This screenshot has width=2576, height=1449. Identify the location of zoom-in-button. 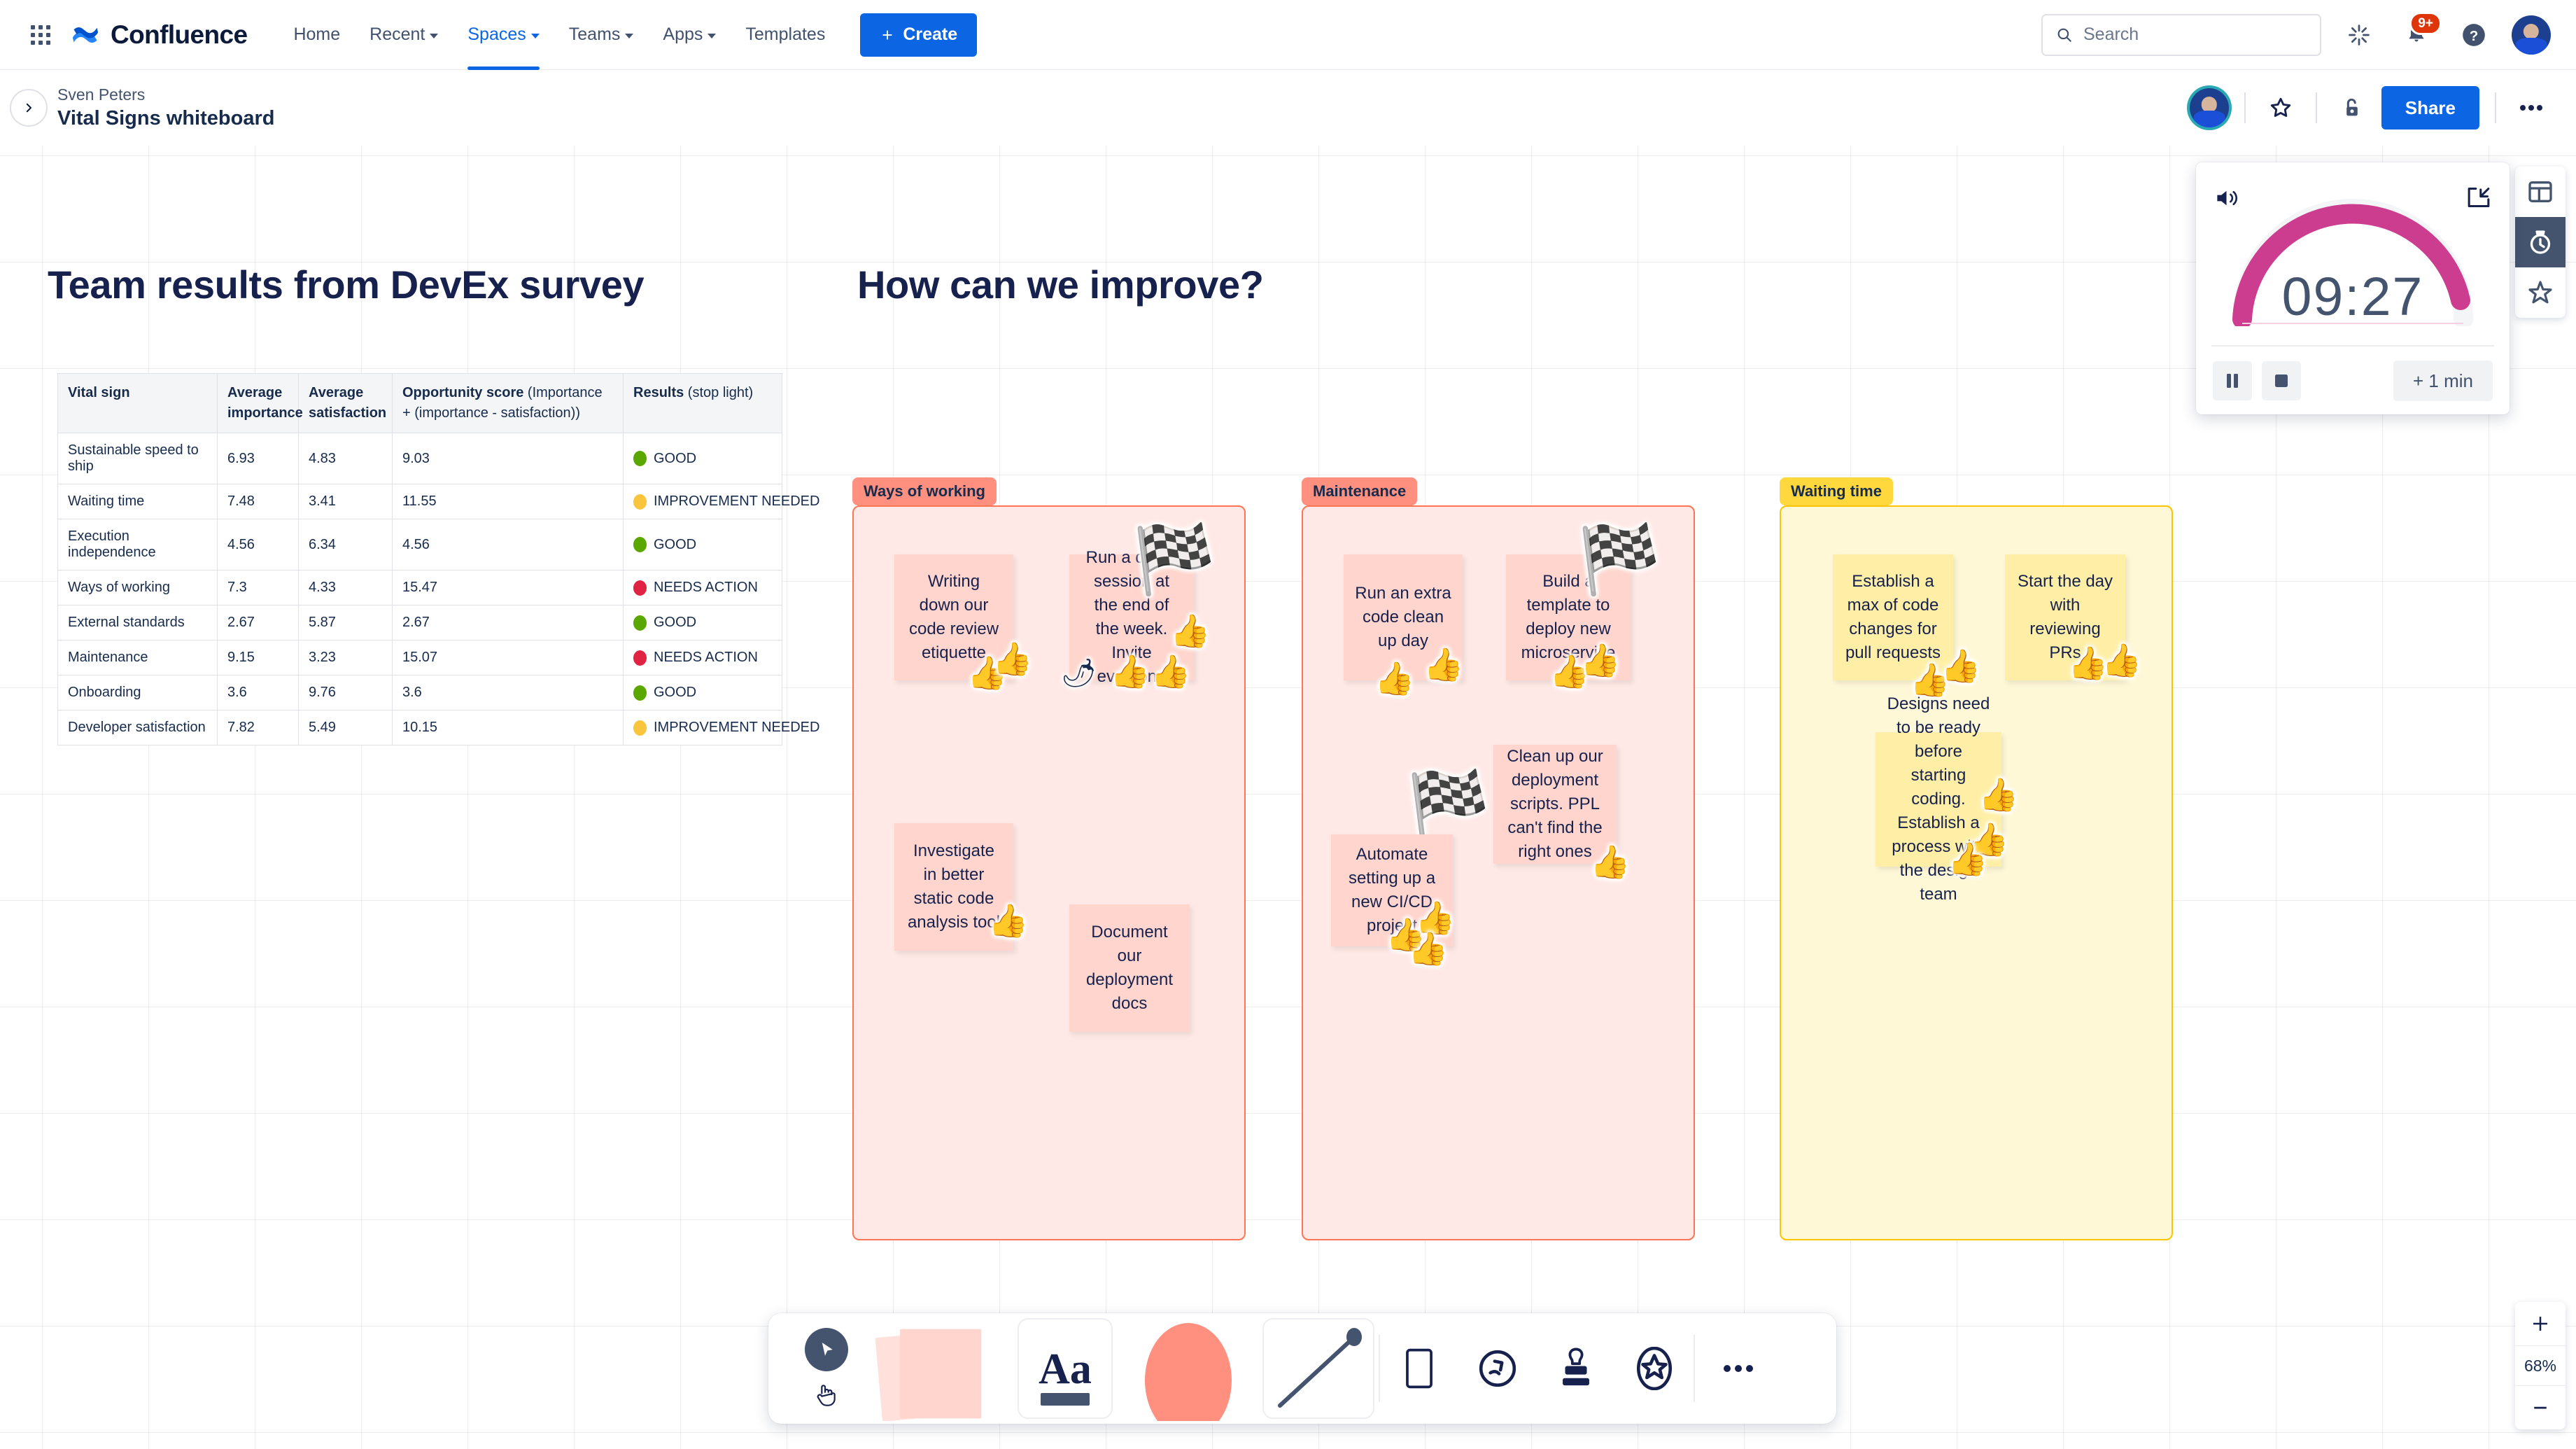
(2540, 1323).